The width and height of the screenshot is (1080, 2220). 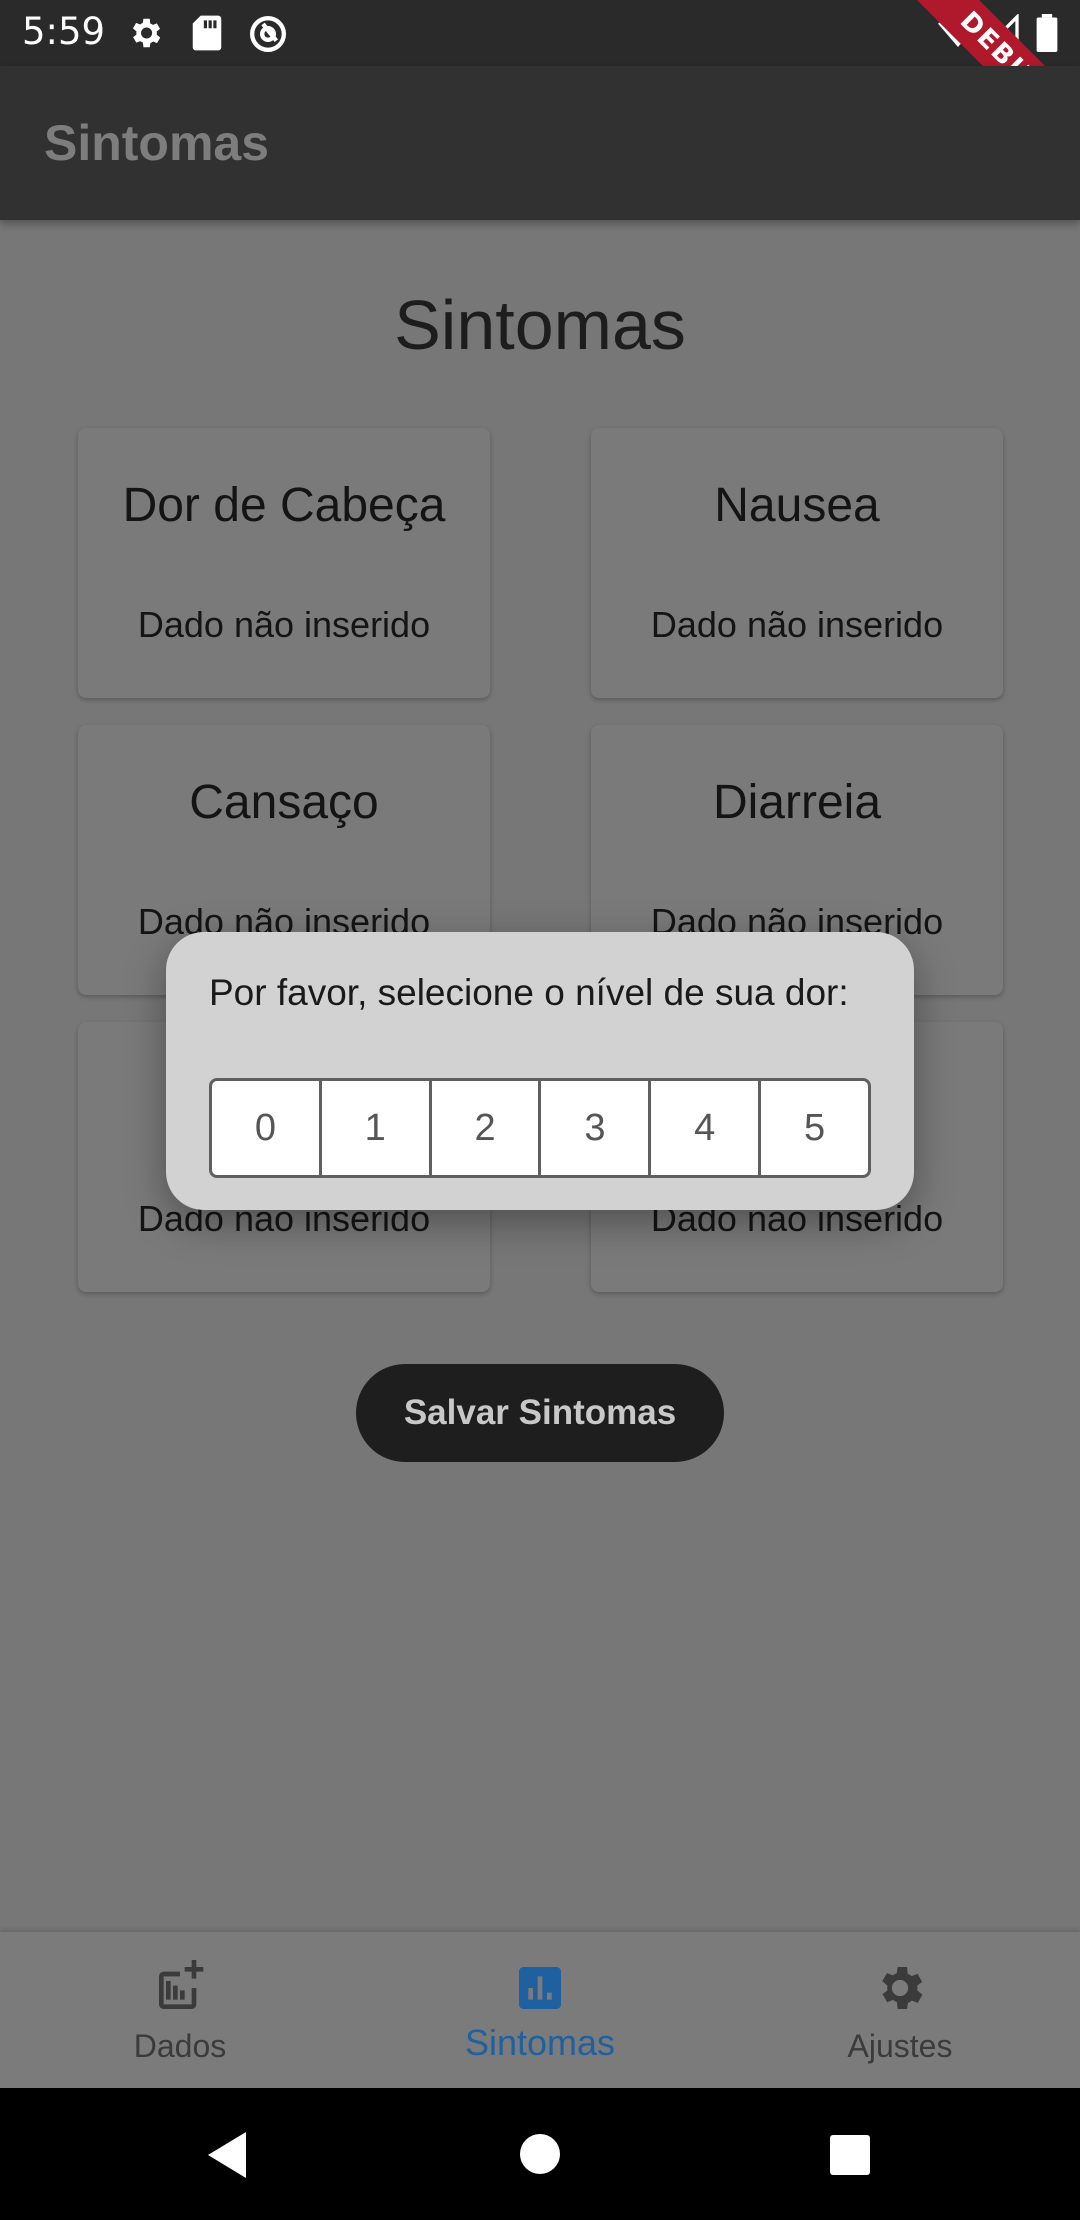 What do you see at coordinates (180, 2046) in the screenshot?
I see `nav-label-dados: Dados` at bounding box center [180, 2046].